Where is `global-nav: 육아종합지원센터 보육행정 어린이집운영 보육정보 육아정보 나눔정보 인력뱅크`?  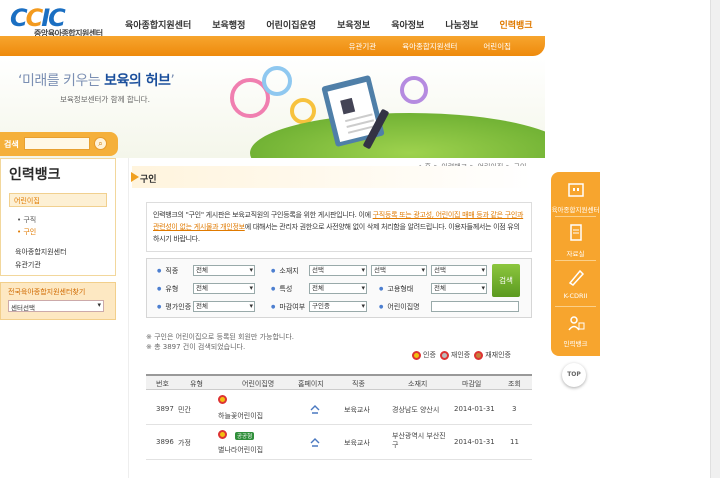 global-nav: 육아종합지원센터 보육행정 어린이집운영 보육정보 육아정보 나눔정보 인력뱅크 is located at coordinates (339, 24).